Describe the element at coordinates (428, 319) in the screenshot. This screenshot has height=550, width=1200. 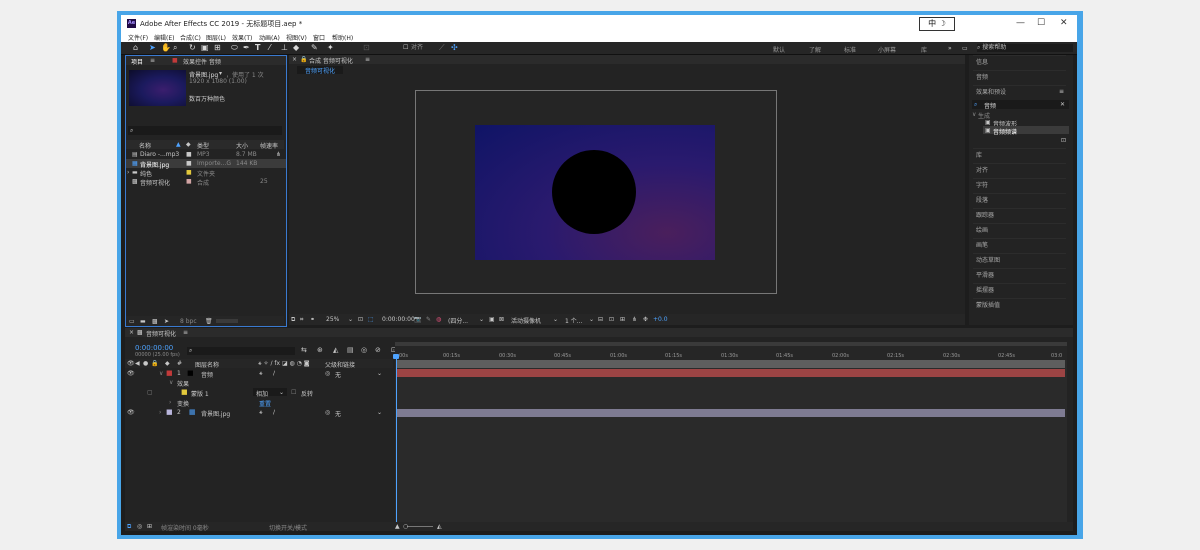
I see `show-snapshot-icon: ✎` at that location.